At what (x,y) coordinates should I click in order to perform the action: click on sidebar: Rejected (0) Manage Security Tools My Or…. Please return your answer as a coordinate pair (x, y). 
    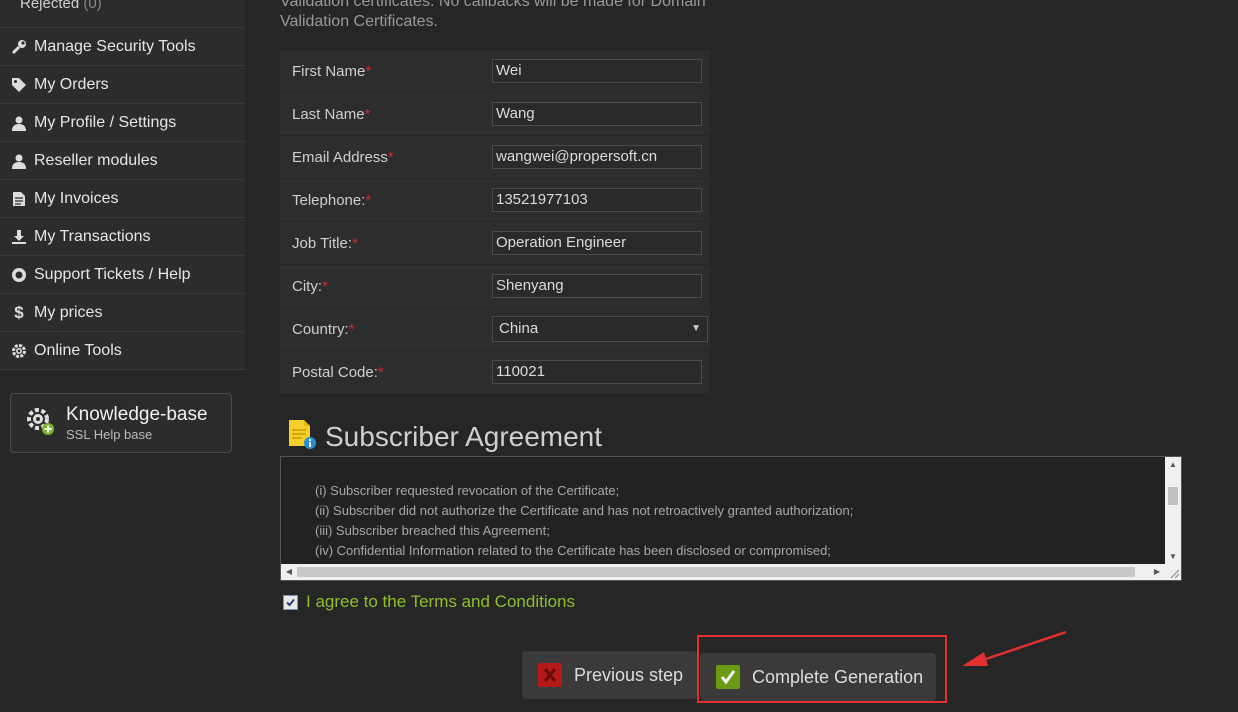
    Looking at the image, I should click on (122, 185).